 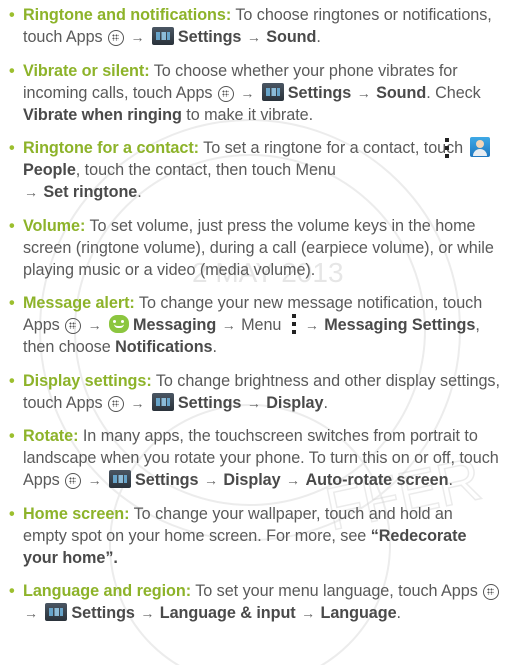 What do you see at coordinates (51, 436) in the screenshot?
I see `item-title: Rotate:` at bounding box center [51, 436].